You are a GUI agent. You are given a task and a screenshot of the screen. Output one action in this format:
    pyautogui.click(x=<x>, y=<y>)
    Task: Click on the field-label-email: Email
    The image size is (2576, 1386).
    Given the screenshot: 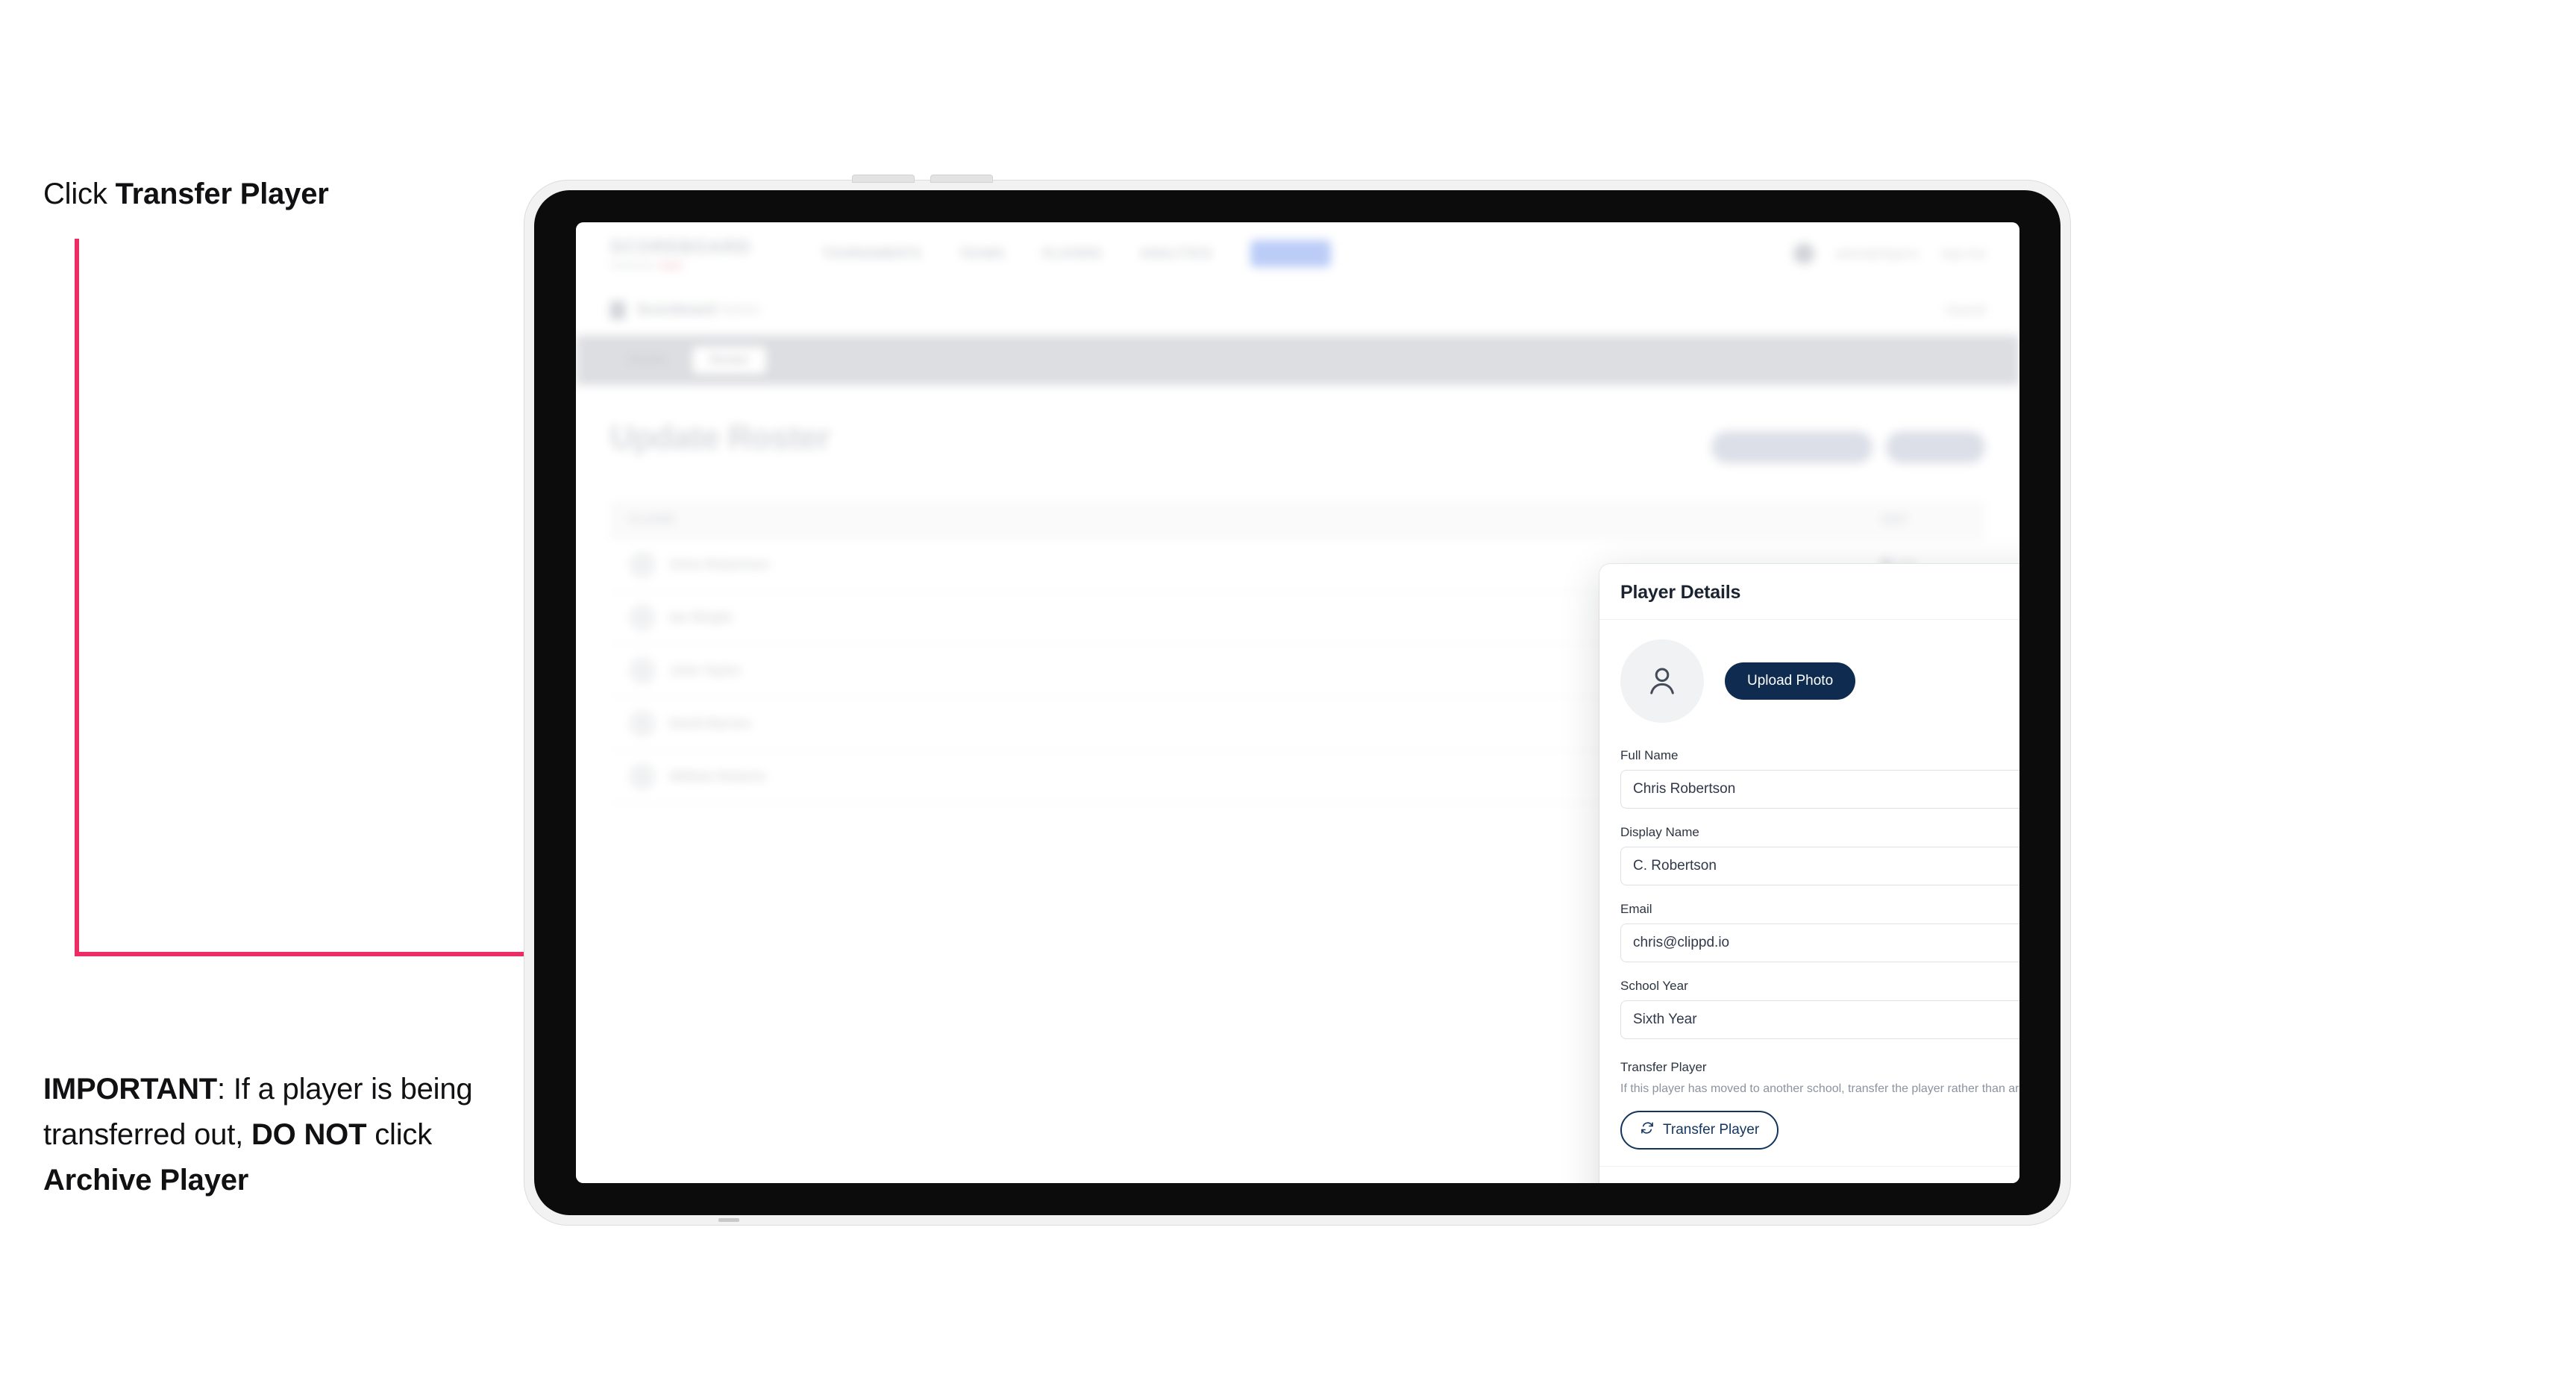 What is the action you would take?
    pyautogui.click(x=1636, y=909)
    